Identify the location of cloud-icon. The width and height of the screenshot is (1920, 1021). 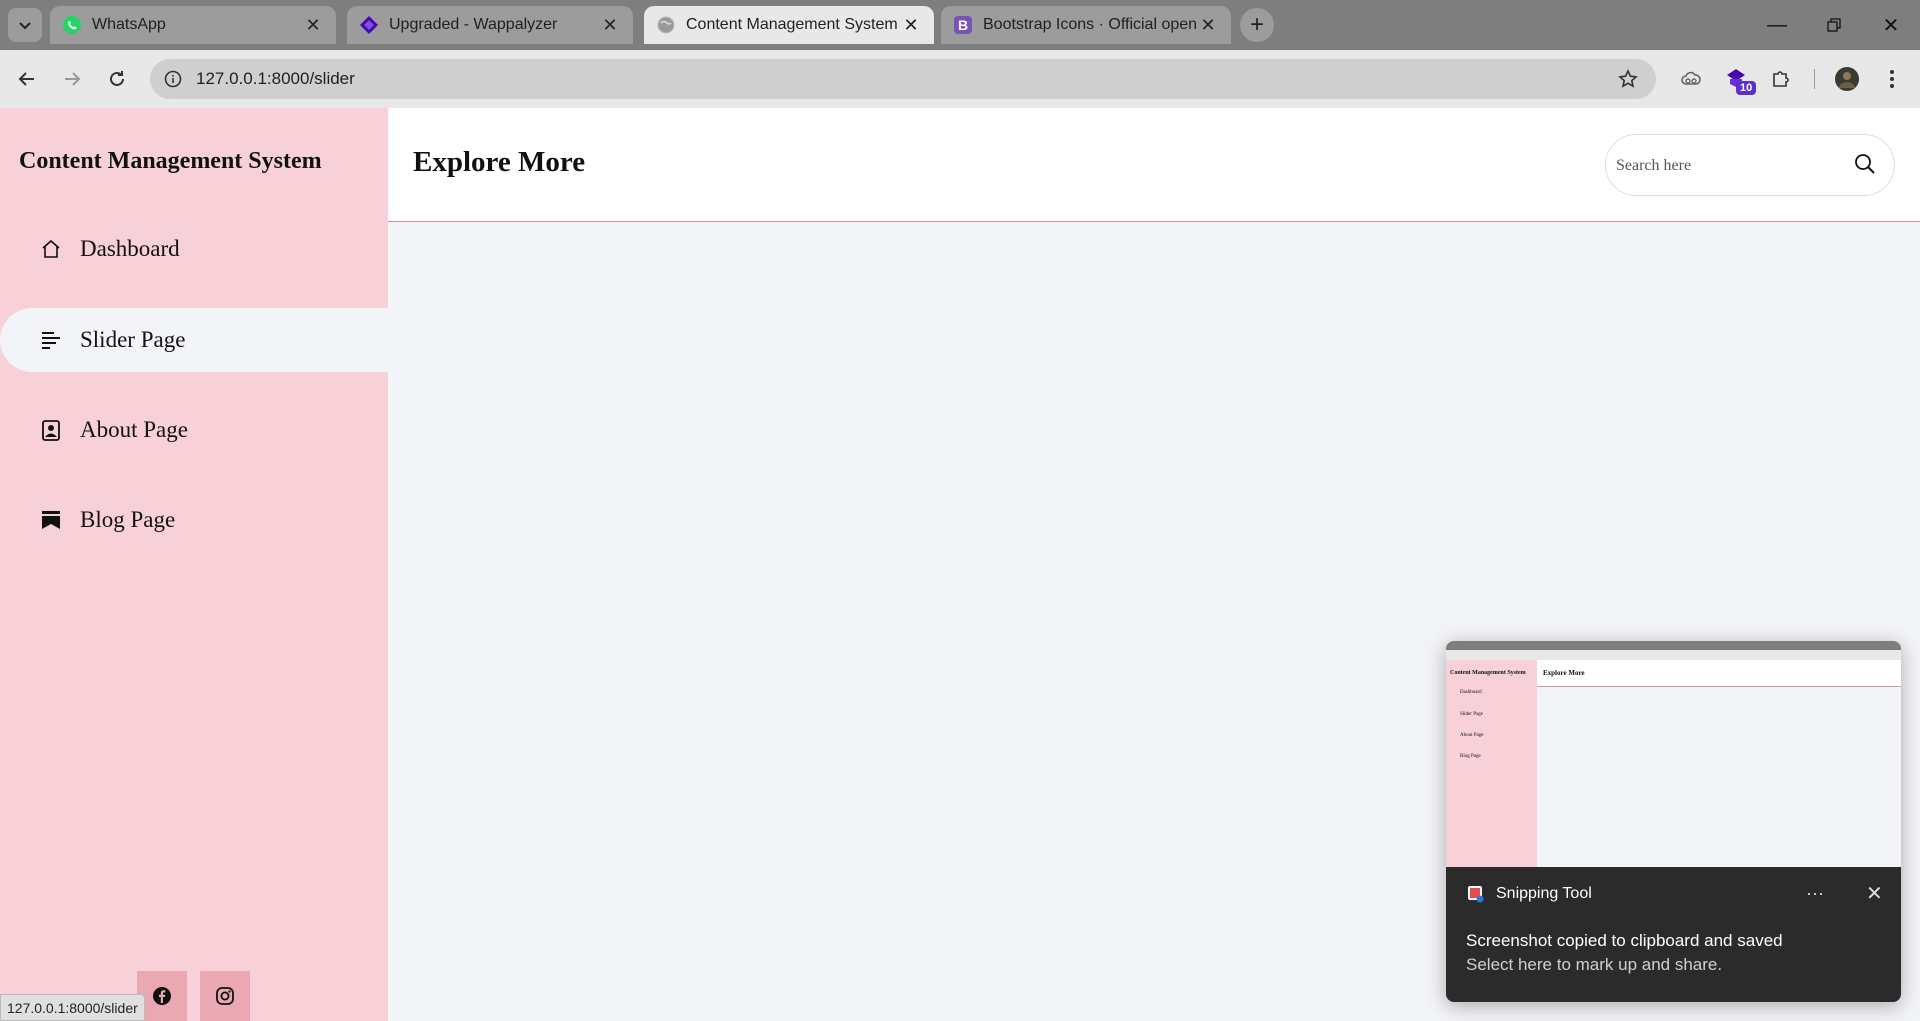
(1691, 78).